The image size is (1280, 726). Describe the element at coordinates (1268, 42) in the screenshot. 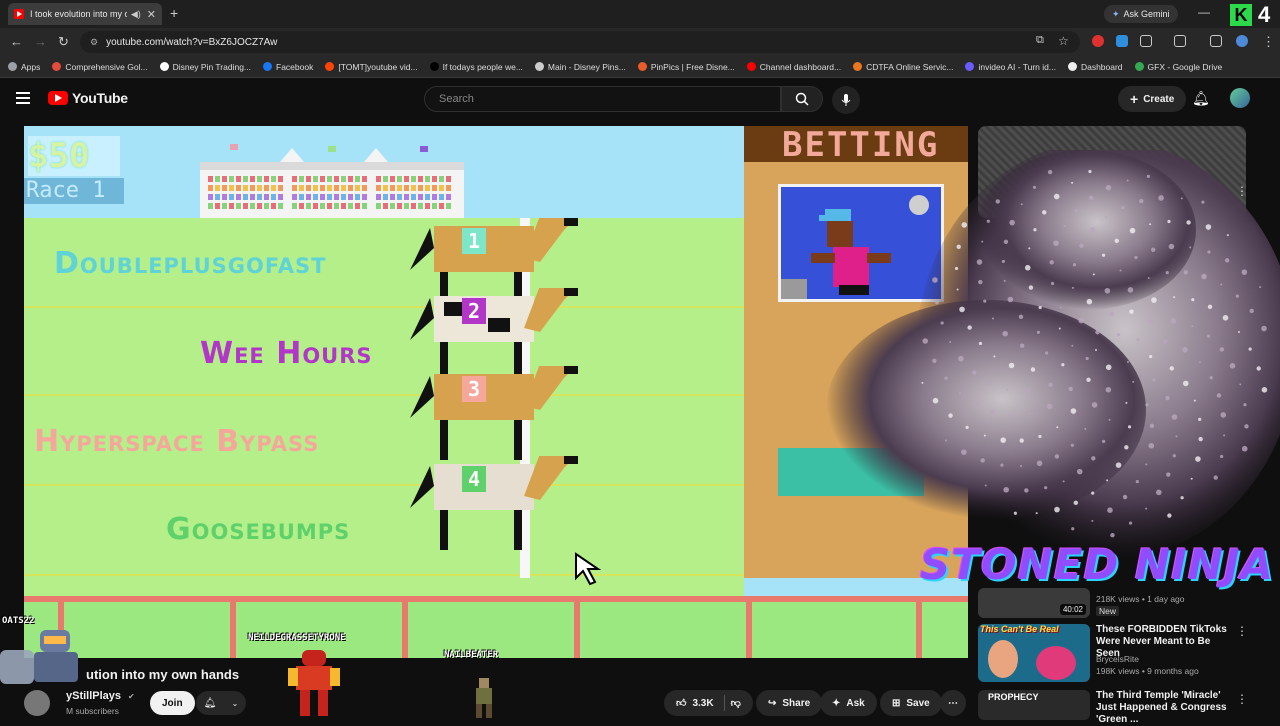

I see `browser-menu-icon: ⋮` at that location.